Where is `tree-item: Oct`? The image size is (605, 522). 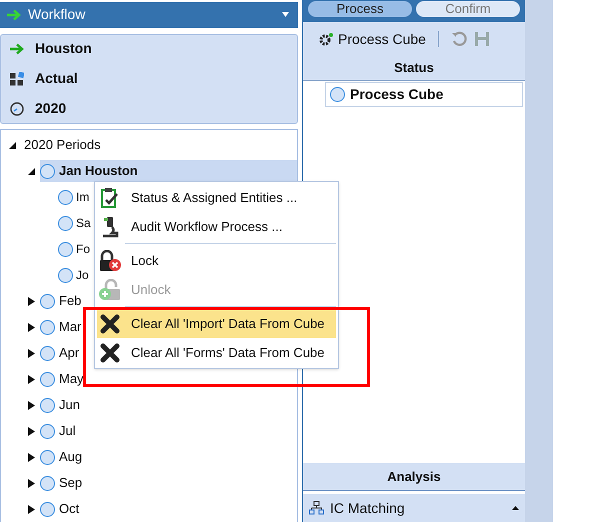
tree-item: Oct is located at coordinates (62, 509).